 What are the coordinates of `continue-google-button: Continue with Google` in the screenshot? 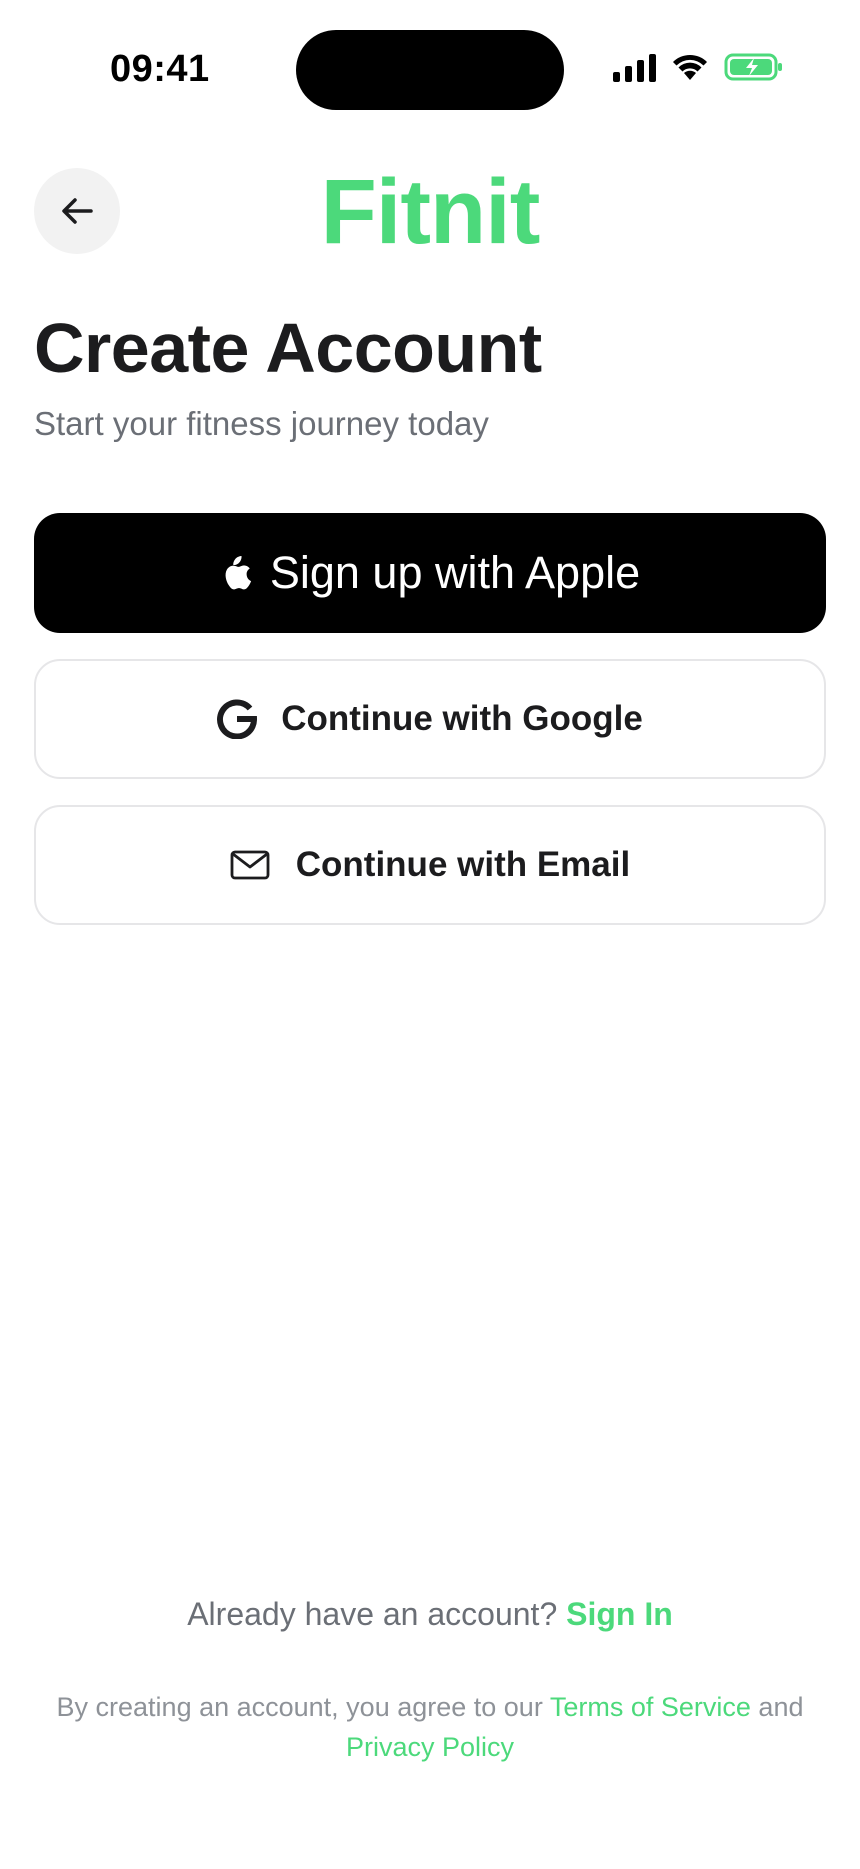 It's located at (430, 719).